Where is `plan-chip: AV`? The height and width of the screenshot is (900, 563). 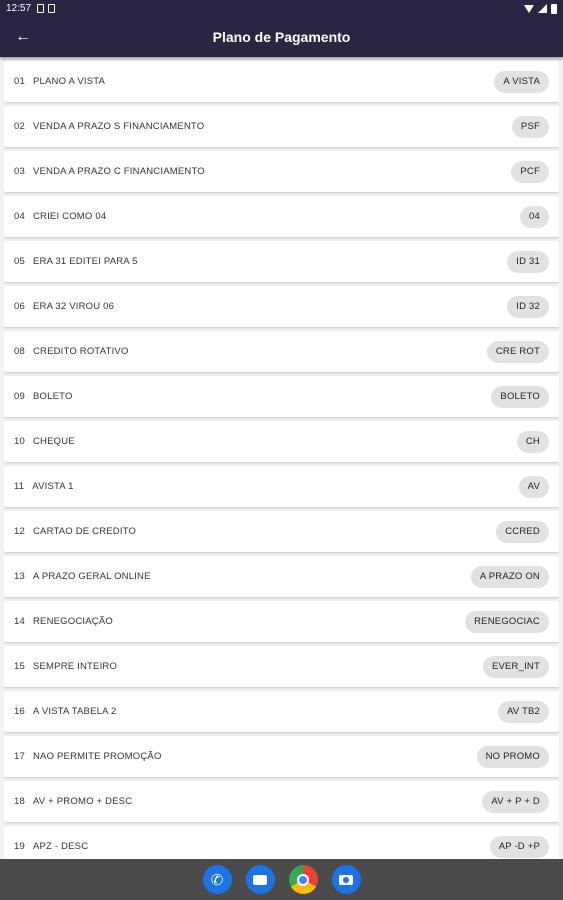 plan-chip: AV is located at coordinates (533, 486).